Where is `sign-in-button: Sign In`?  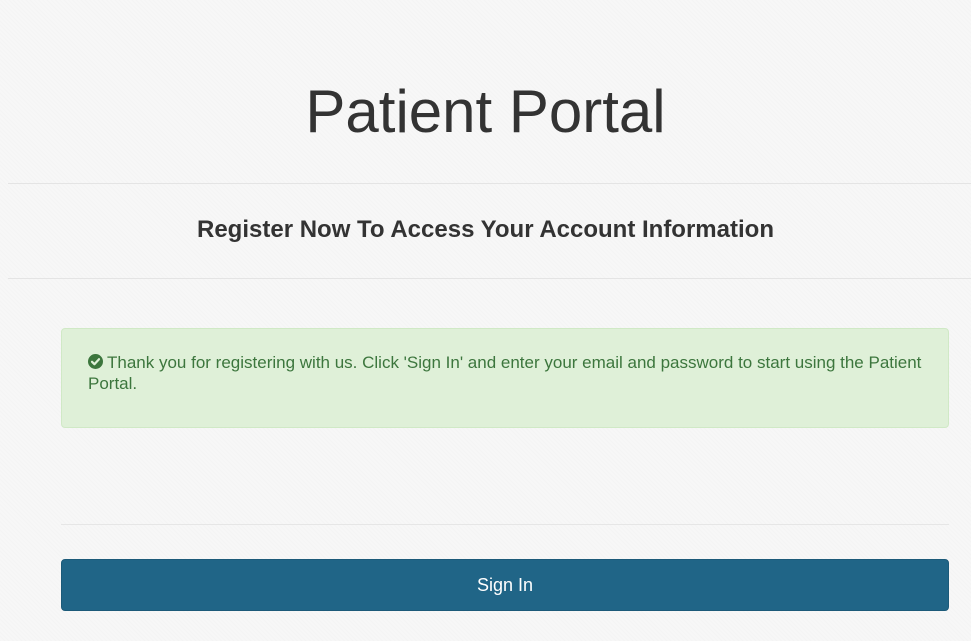 sign-in-button: Sign In is located at coordinates (505, 585).